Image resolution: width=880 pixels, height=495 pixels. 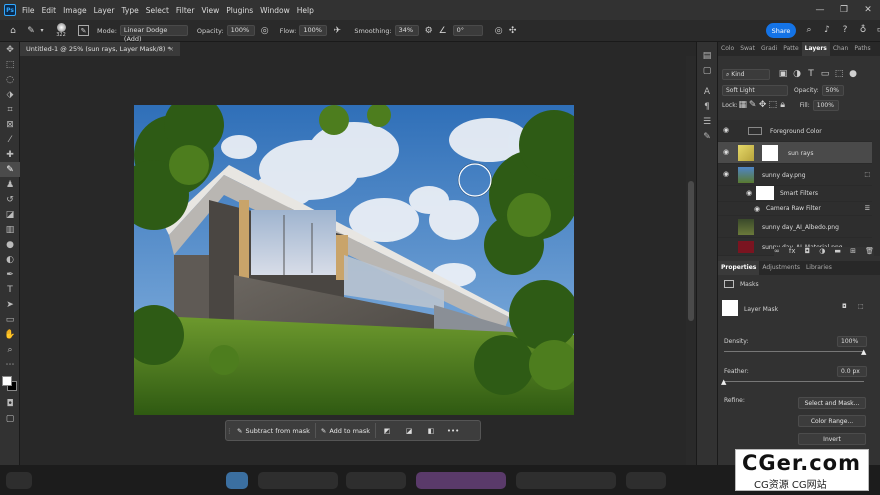 I want to click on bell-icon: ♪, so click(x=827, y=30).